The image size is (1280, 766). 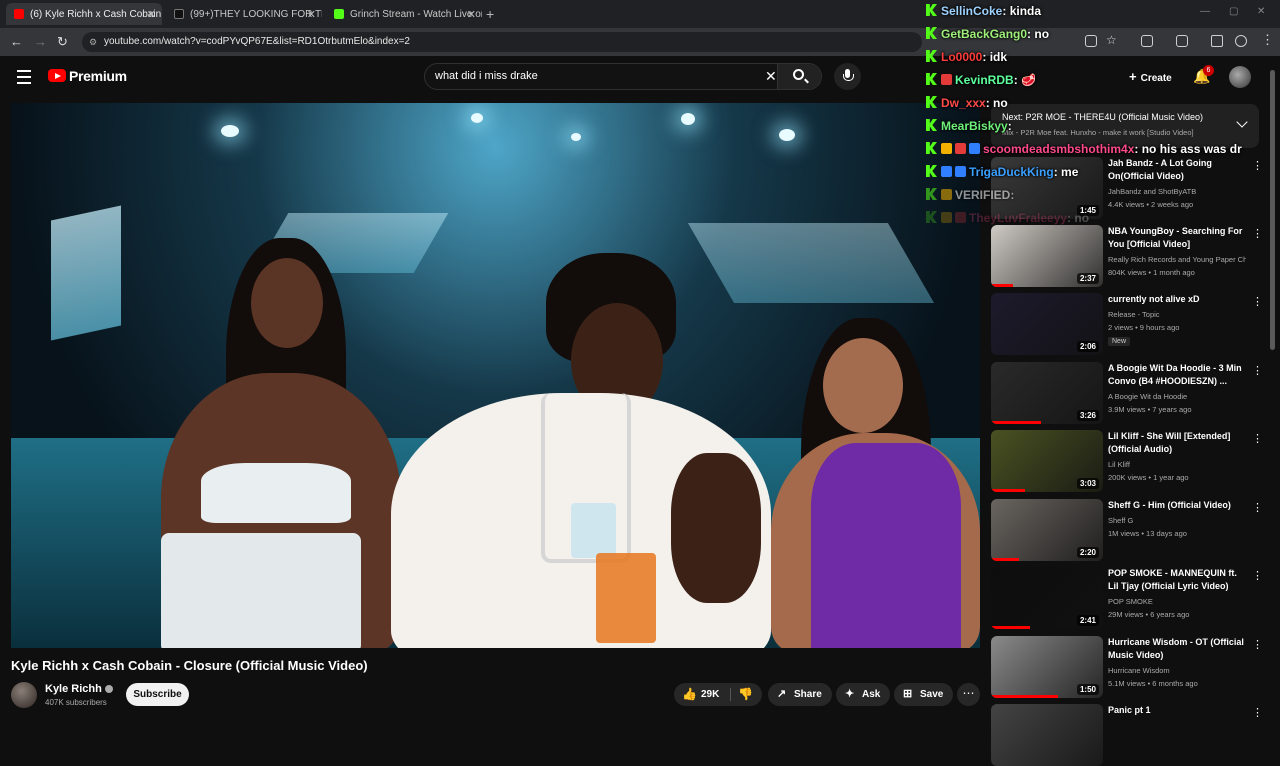 What do you see at coordinates (710, 694) in the screenshot?
I see `like-count: 29K` at bounding box center [710, 694].